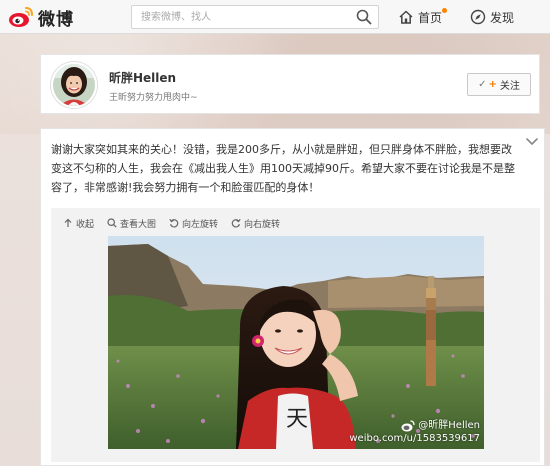 This screenshot has width=550, height=466. I want to click on notification-dot, so click(444, 10).